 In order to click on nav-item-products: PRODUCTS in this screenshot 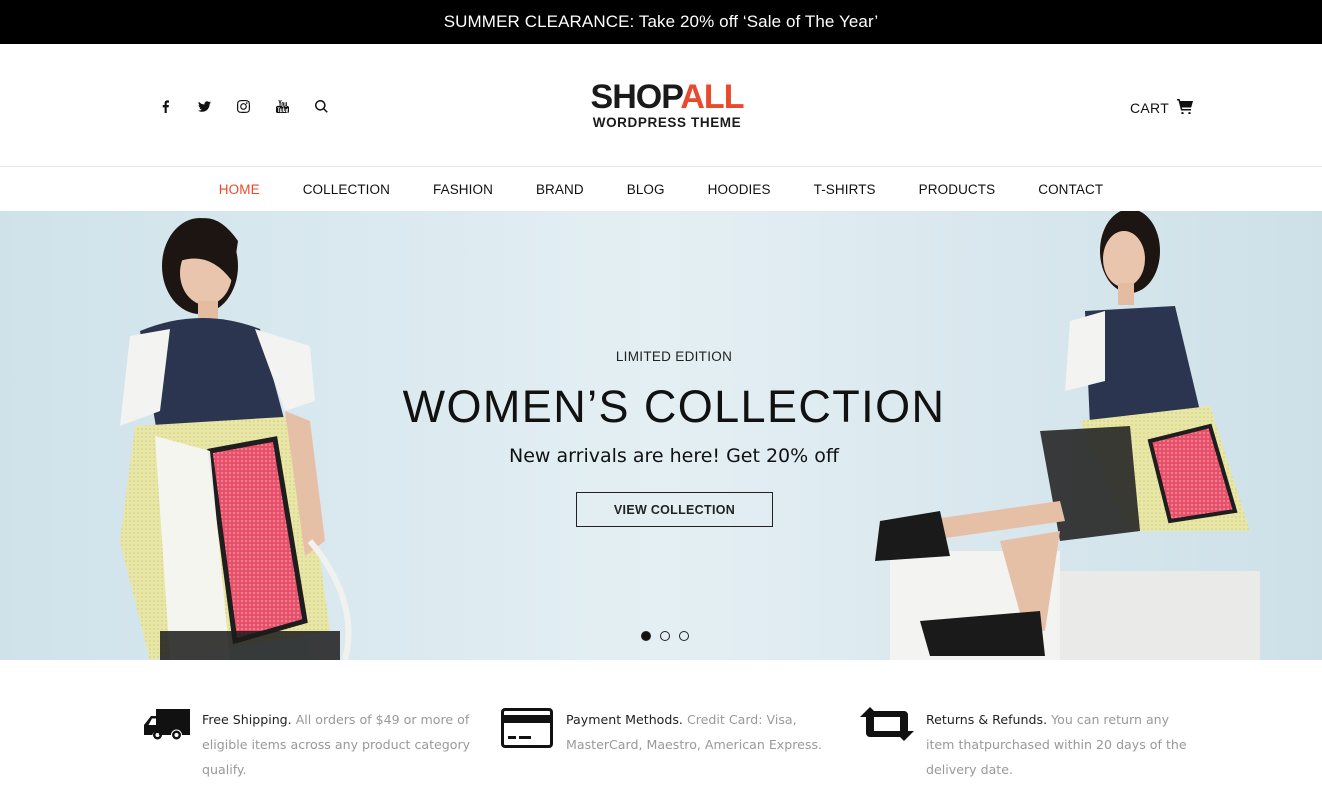, I will do `click(957, 189)`.